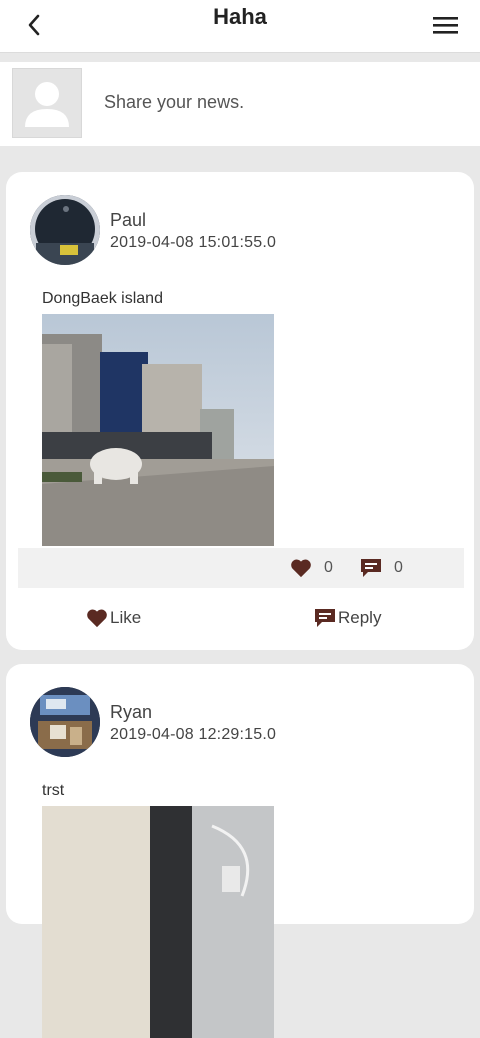 This screenshot has width=480, height=1038. Describe the element at coordinates (360, 617) in the screenshot. I see `reply-button-label: Reply` at that location.